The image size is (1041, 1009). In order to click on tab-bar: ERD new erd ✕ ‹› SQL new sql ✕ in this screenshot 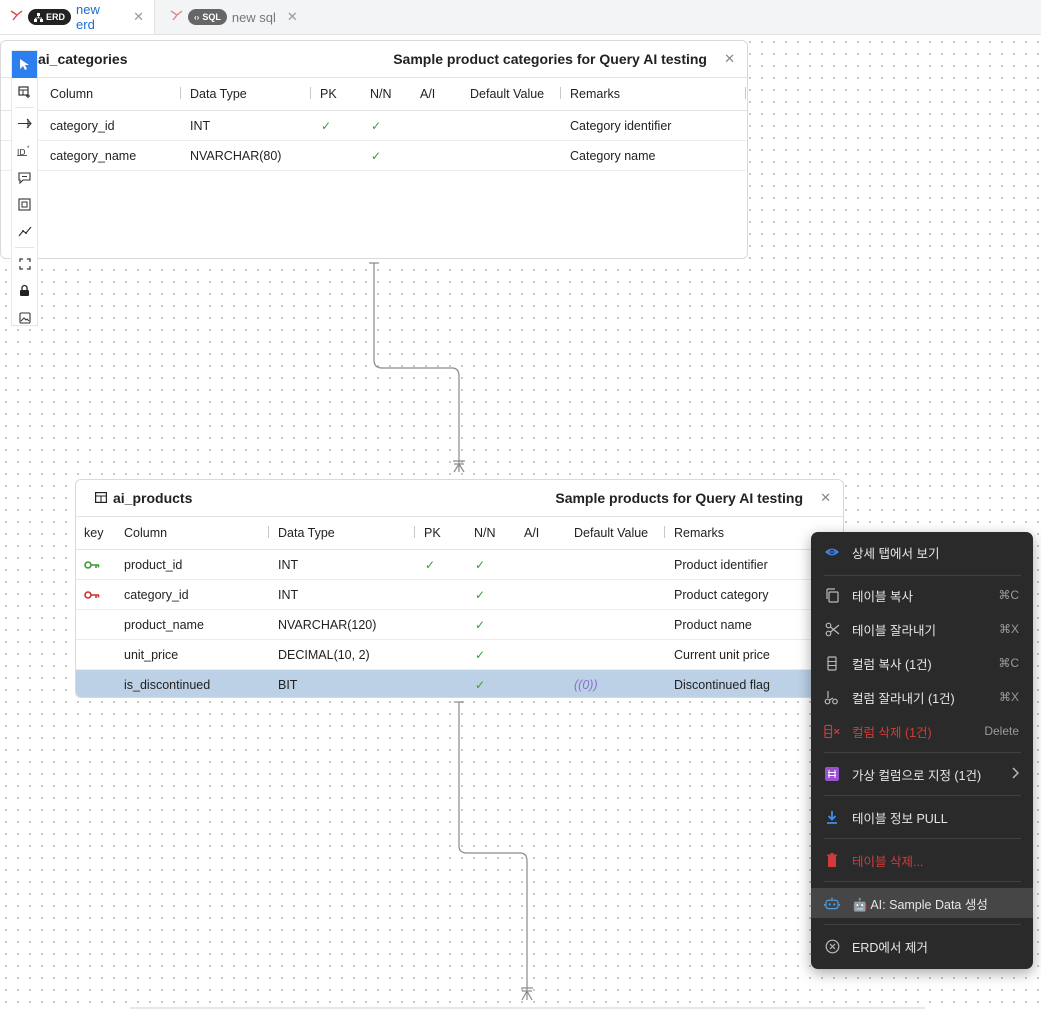, I will do `click(520, 17)`.